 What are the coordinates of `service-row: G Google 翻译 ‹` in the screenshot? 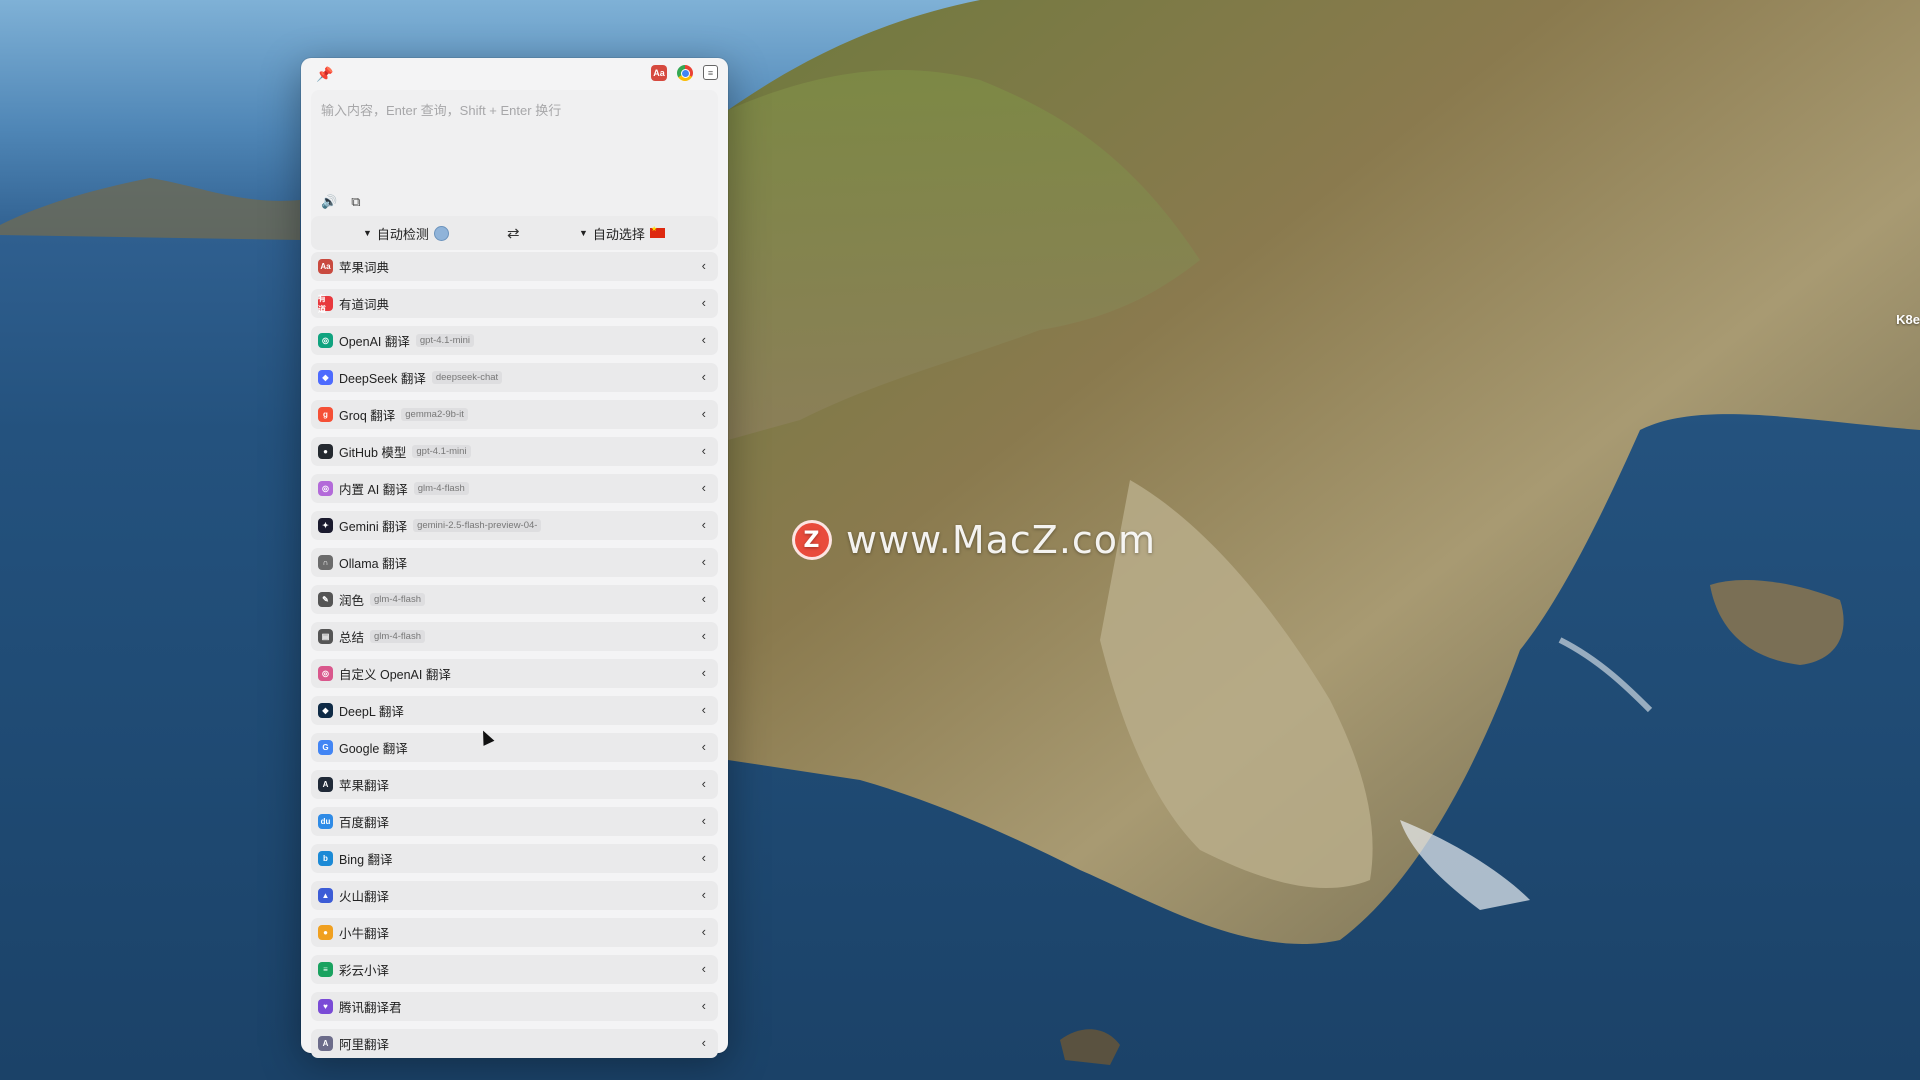 It's located at (514, 747).